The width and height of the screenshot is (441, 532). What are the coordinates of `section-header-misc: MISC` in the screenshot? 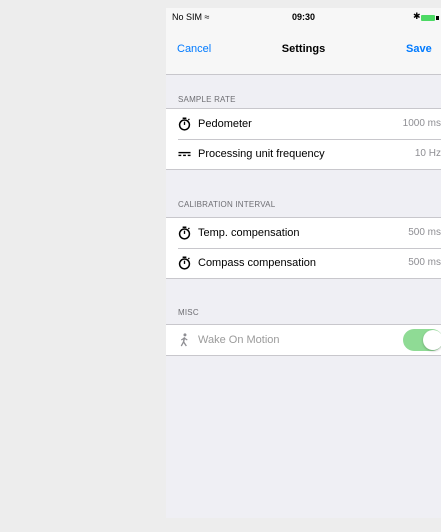 It's located at (188, 312).